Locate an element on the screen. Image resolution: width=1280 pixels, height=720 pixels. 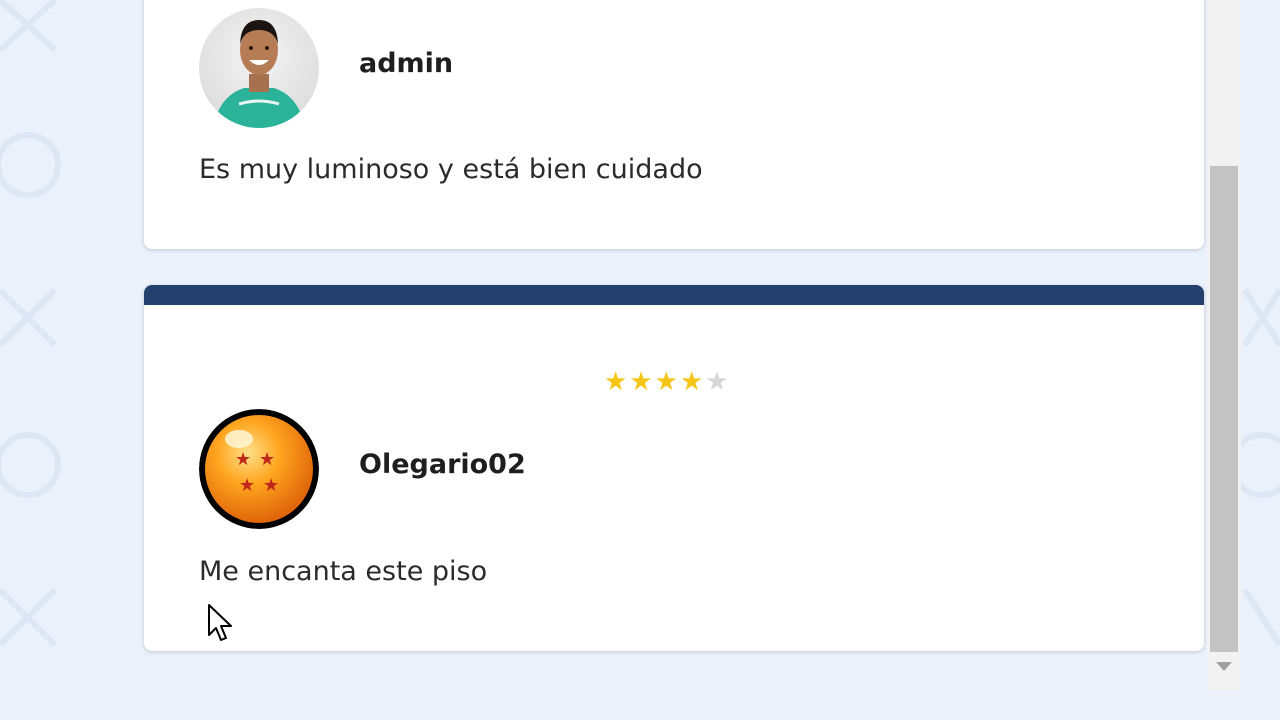
scroll-down-arrow-icon is located at coordinates (1224, 666).